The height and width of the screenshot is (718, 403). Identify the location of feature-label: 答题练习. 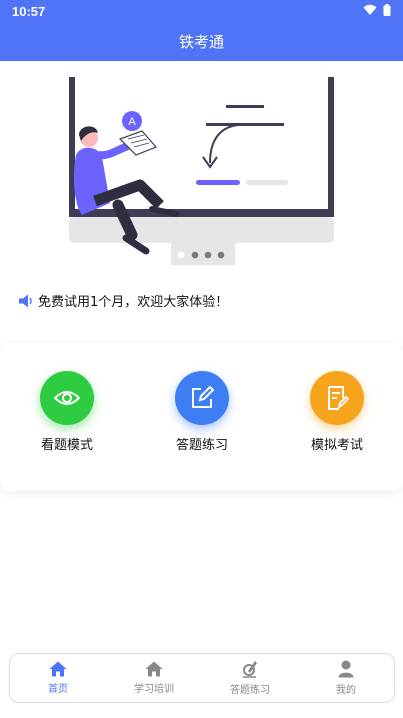
(201, 445).